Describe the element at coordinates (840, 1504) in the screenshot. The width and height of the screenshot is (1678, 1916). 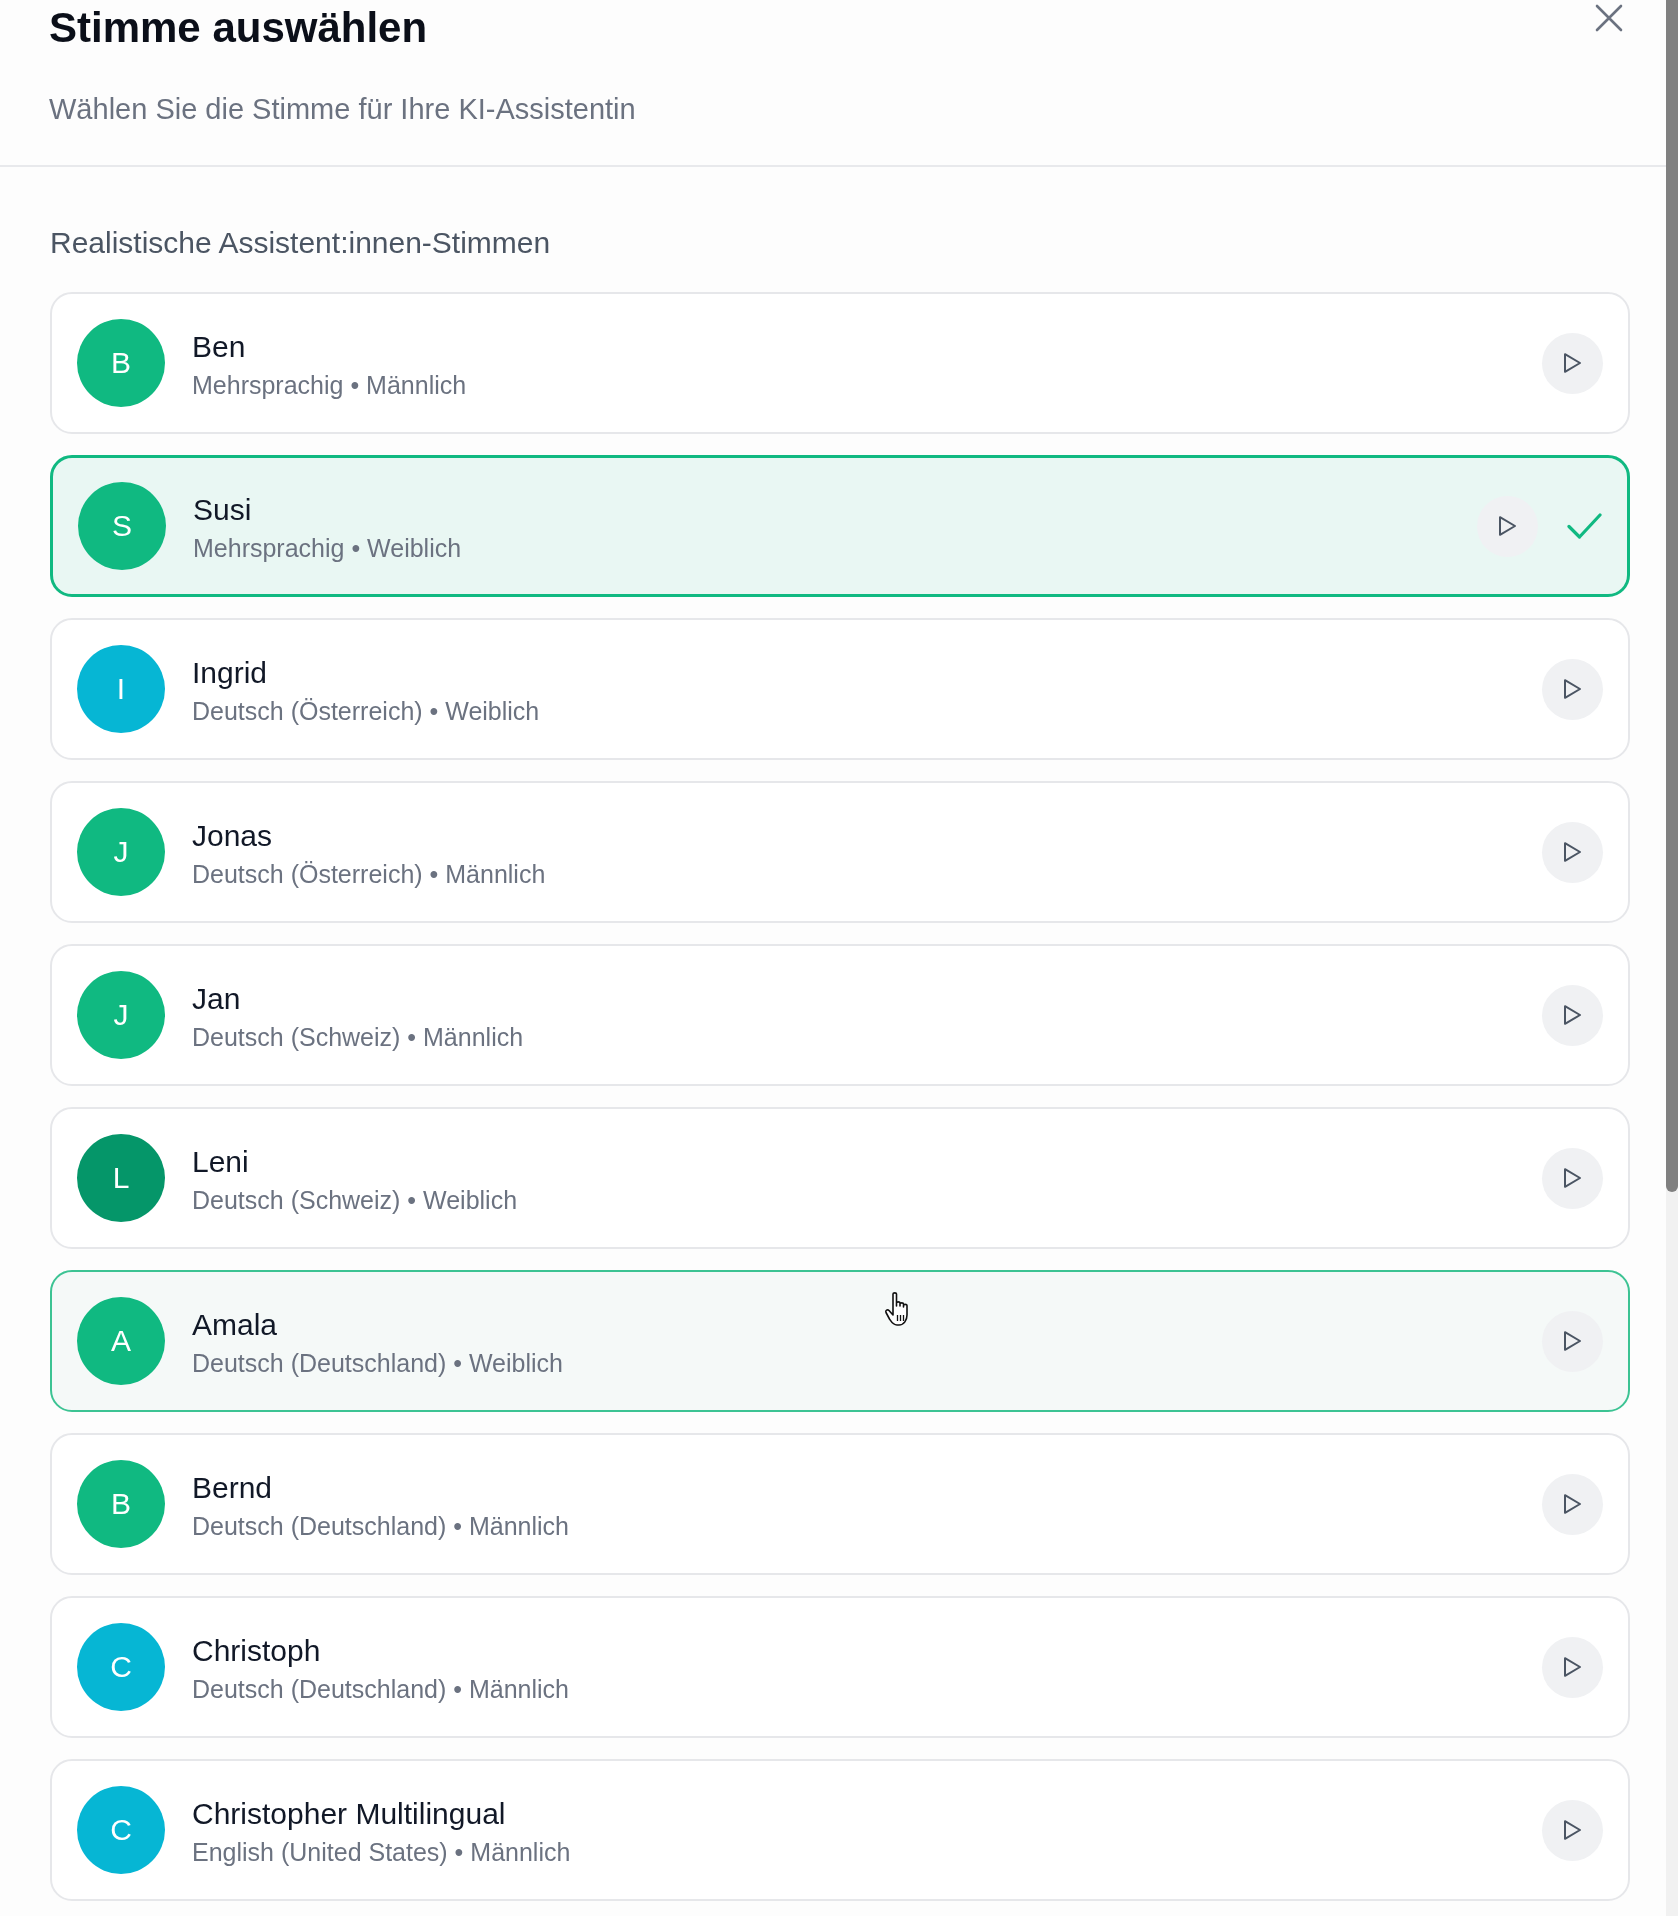
I see `voice-card: B Bernd Deutsch (Deutschland) • Männlich` at that location.